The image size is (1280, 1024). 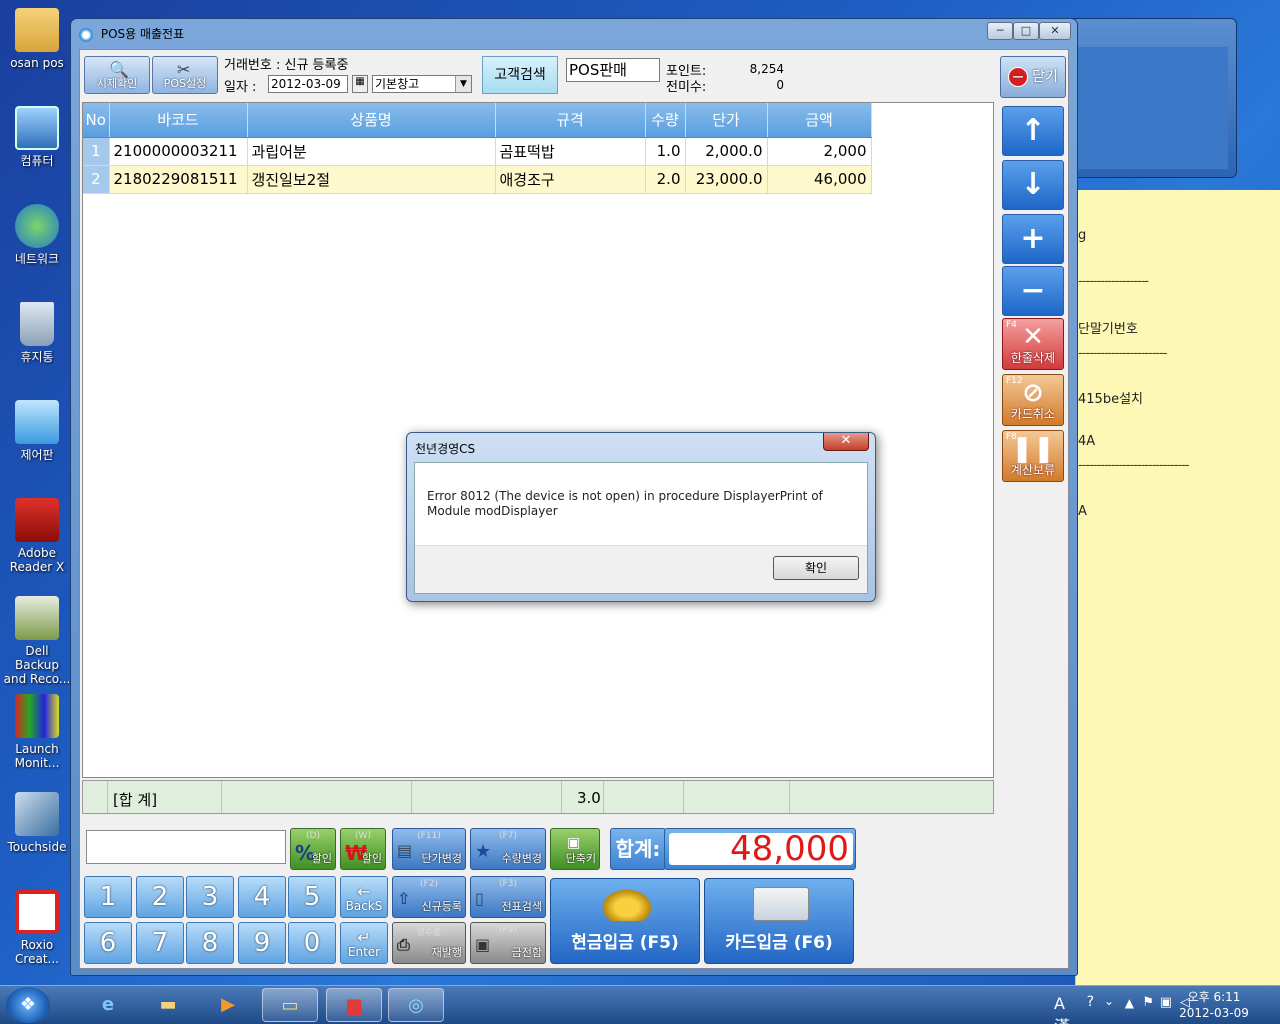 I want to click on desktop-icon-label: Adobe Reader X, so click(x=37, y=560).